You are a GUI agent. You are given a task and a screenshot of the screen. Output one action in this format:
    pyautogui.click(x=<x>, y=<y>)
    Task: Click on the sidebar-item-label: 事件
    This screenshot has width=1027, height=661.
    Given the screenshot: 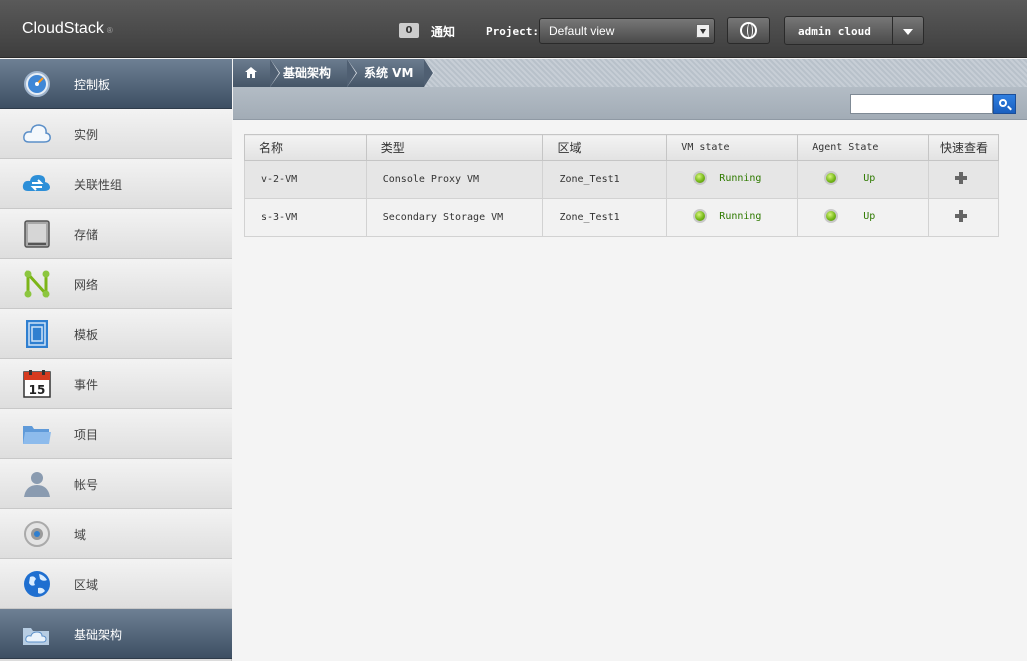 What is the action you would take?
    pyautogui.click(x=86, y=385)
    